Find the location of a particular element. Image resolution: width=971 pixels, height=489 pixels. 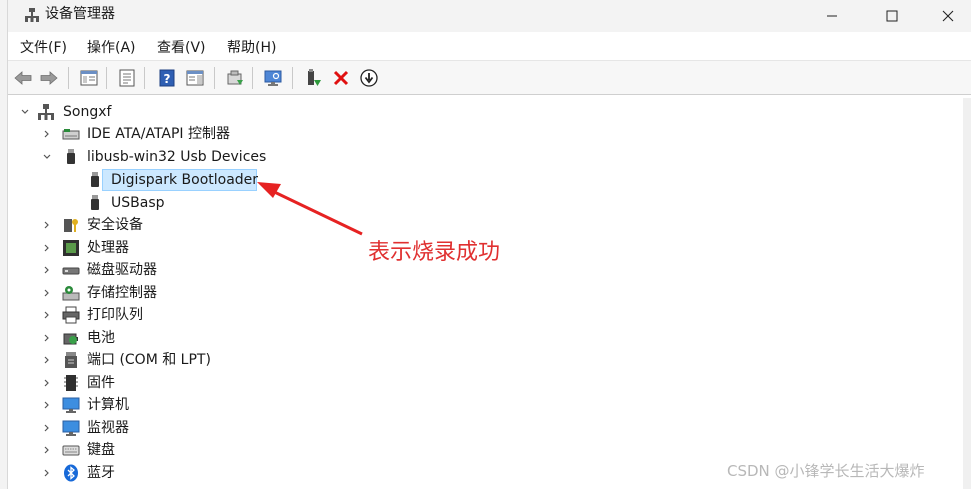

tree-item-label: IDE ATA/ATAPI 控制器 is located at coordinates (159, 134).